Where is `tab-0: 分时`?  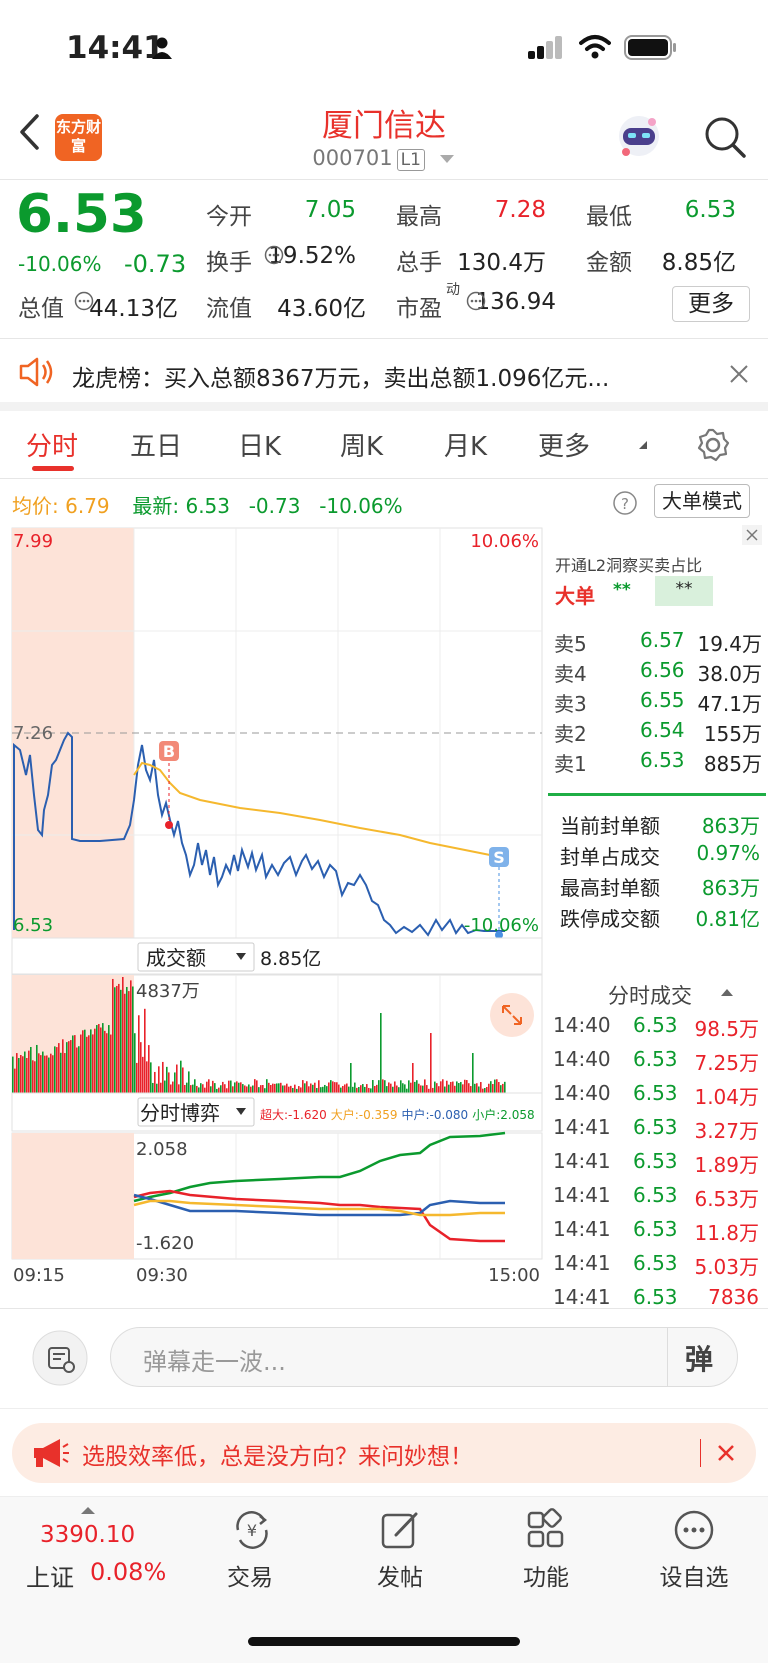 tab-0: 分时 is located at coordinates (52, 444).